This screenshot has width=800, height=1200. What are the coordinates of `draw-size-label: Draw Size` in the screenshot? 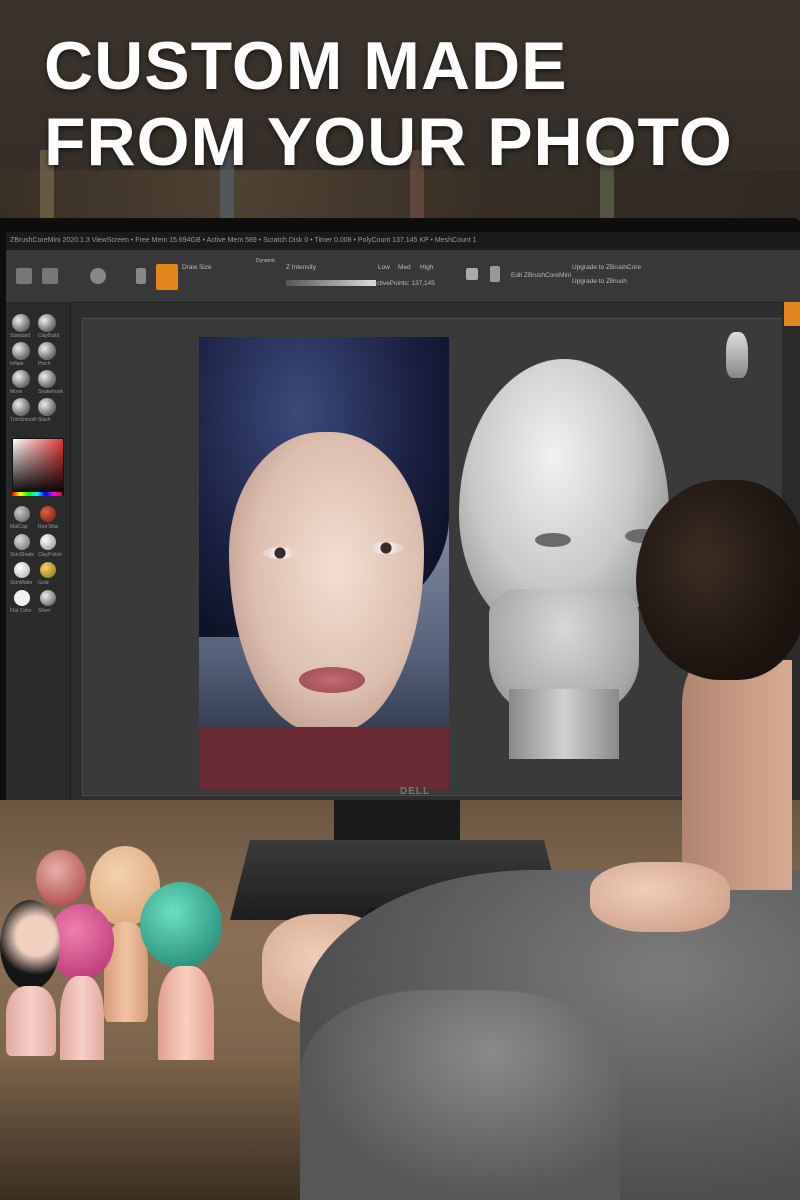 It's located at (197, 267).